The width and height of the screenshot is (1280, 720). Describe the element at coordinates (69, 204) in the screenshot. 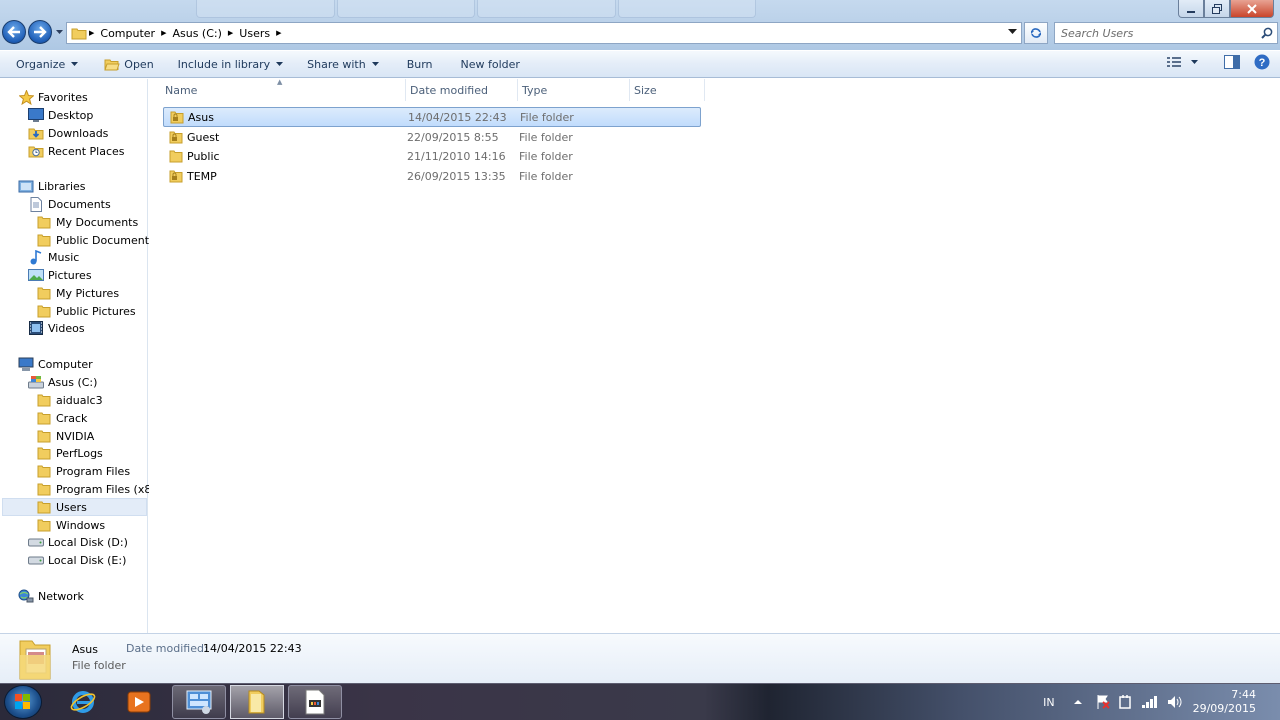

I see `nav-documents: Documents` at that location.